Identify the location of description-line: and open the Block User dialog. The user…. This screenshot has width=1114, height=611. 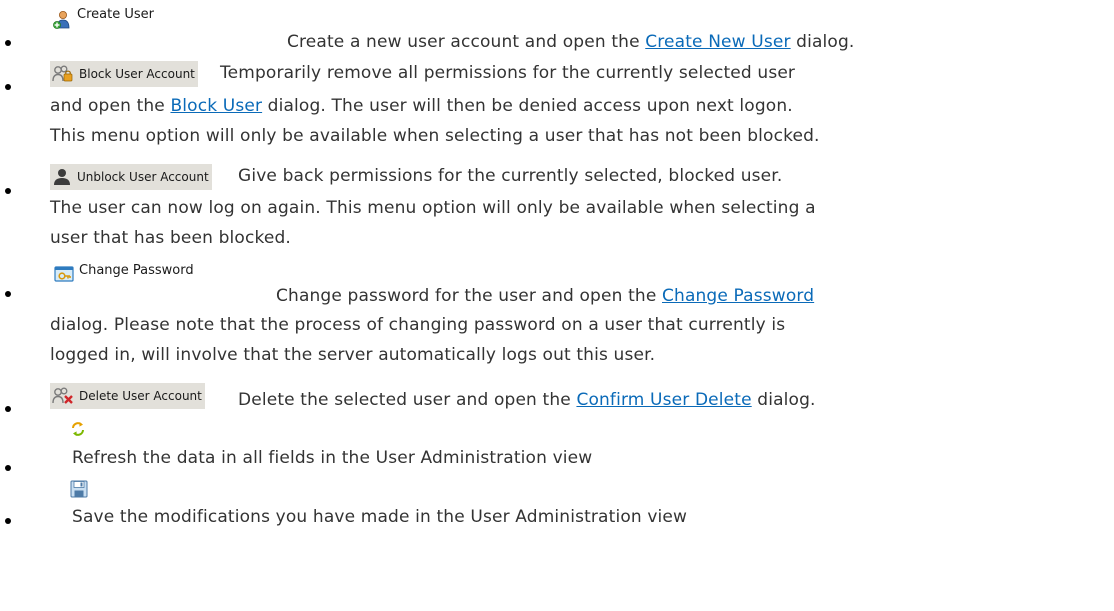
(421, 106).